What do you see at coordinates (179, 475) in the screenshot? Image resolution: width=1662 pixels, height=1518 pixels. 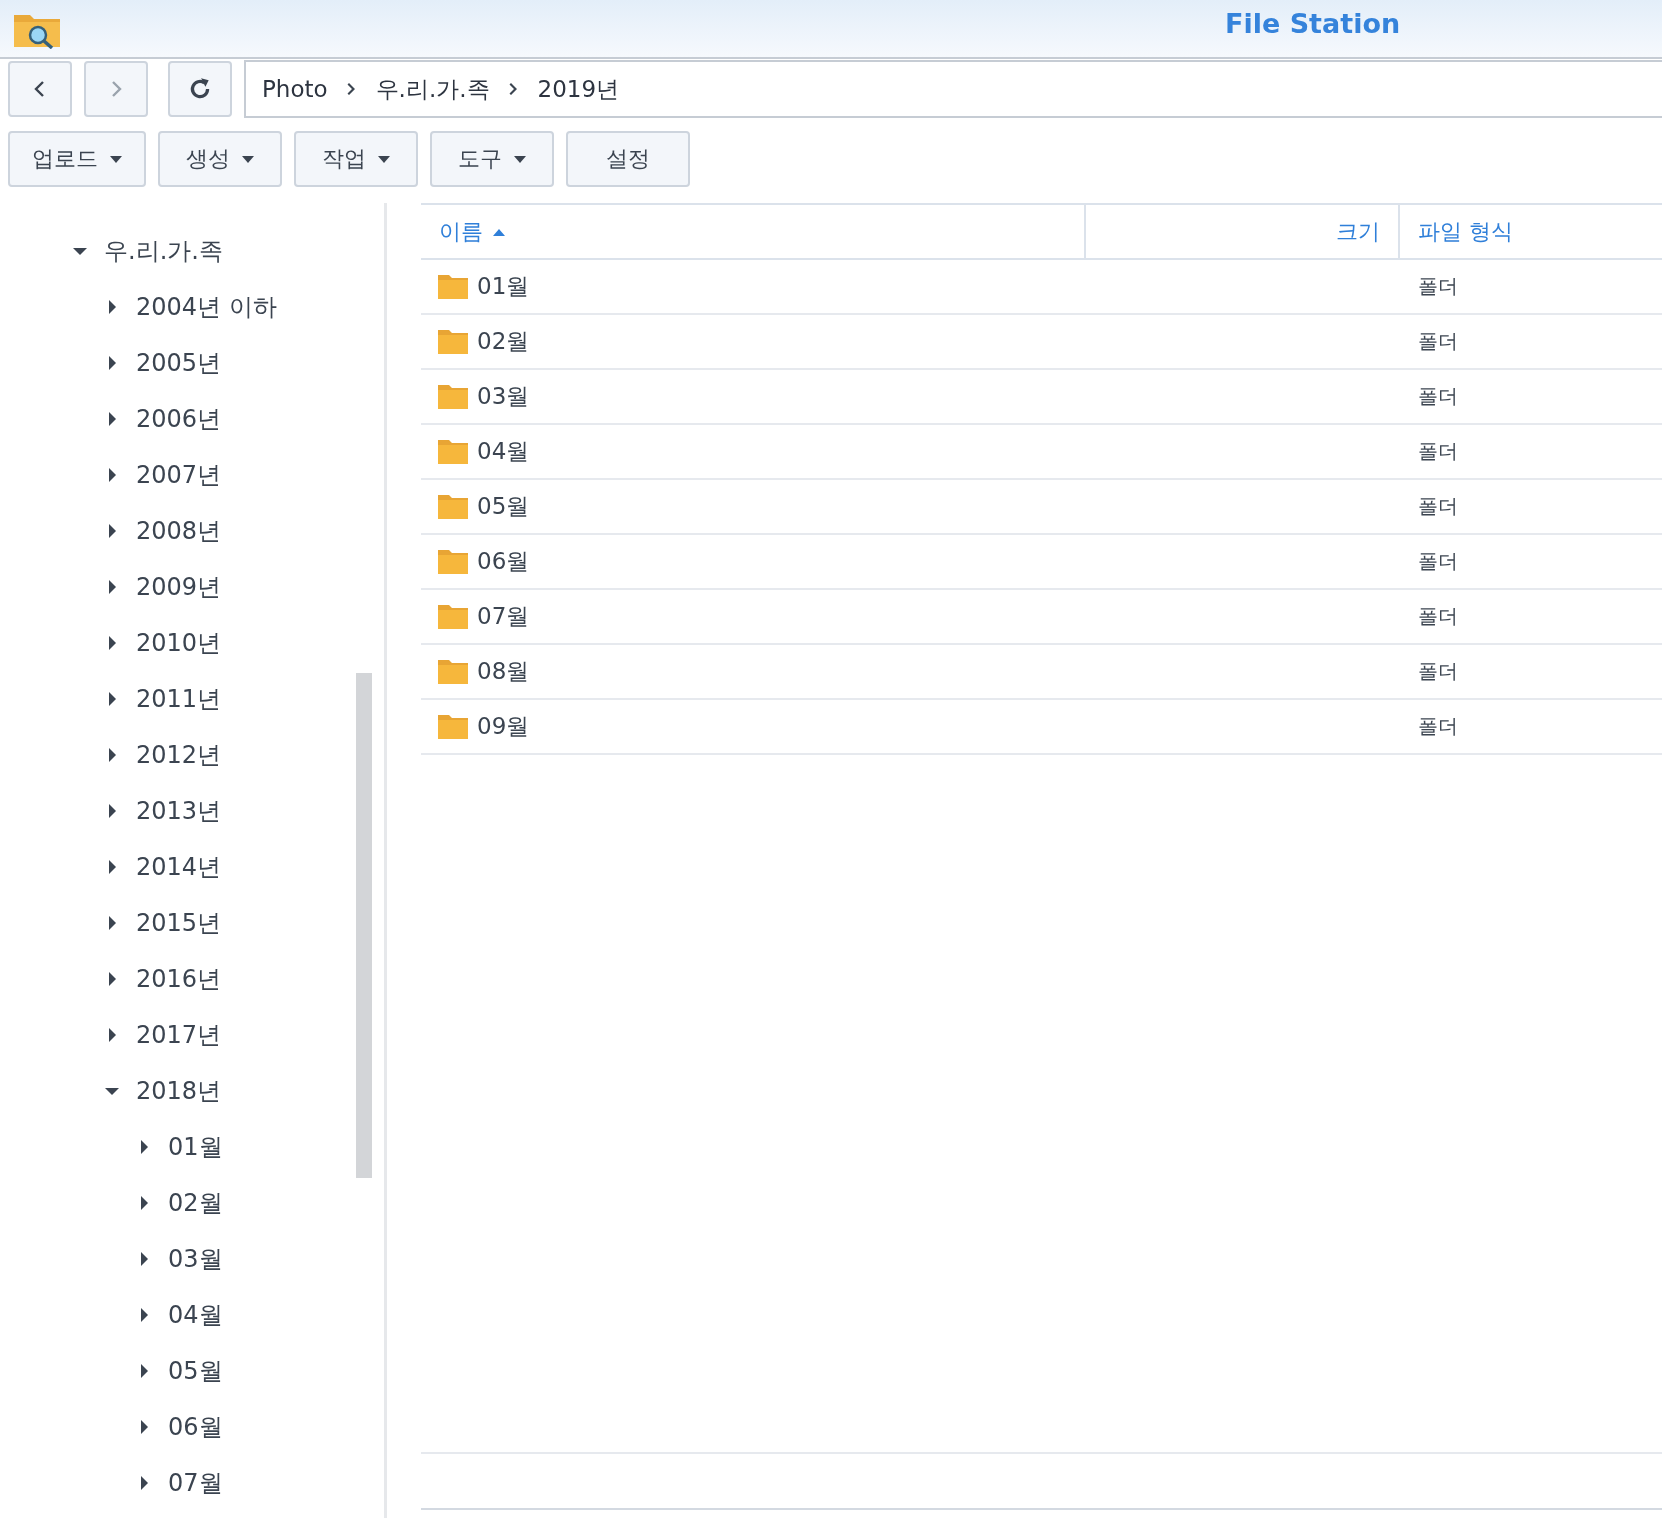 I see `tree-label: 2007년` at bounding box center [179, 475].